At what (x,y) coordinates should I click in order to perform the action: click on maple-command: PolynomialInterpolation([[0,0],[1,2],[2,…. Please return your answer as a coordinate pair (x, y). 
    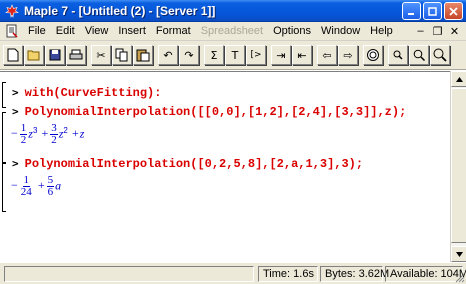
    Looking at the image, I should click on (216, 112).